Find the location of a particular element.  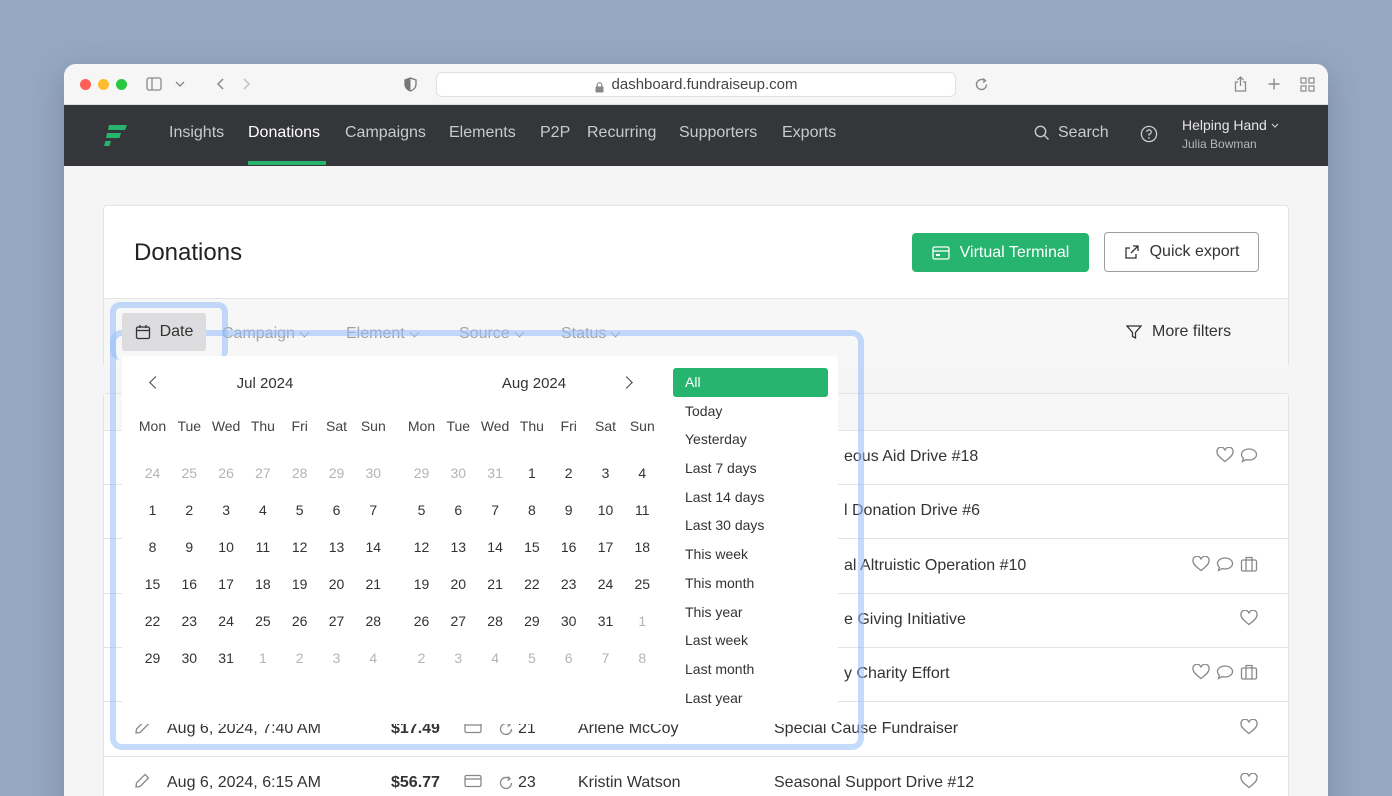

date-preset-option: This week is located at coordinates (750, 554).